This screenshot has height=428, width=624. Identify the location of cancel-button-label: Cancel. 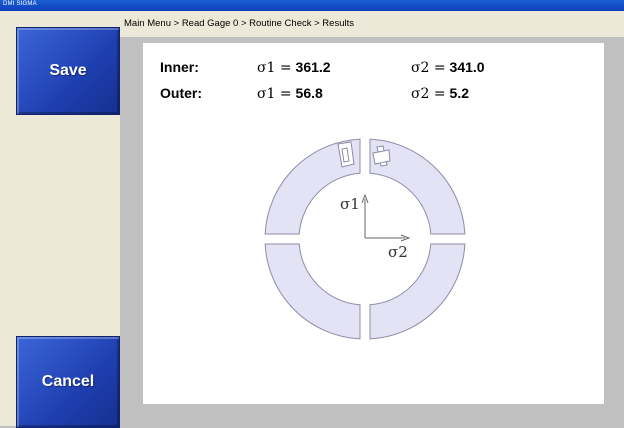
(68, 381).